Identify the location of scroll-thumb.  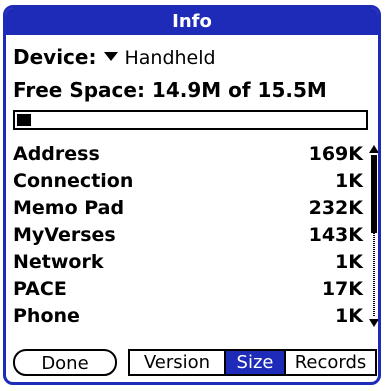
(374, 194).